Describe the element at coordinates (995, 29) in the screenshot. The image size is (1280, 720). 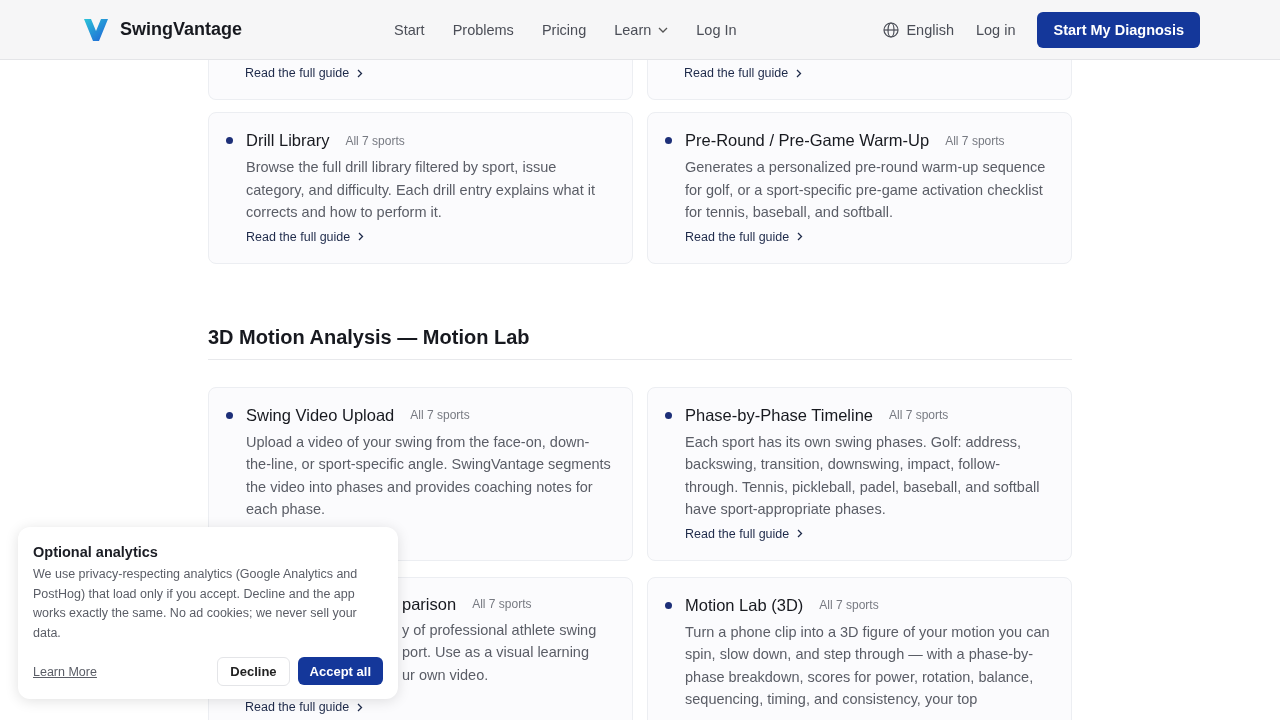
I see `login-link: Log in` at that location.